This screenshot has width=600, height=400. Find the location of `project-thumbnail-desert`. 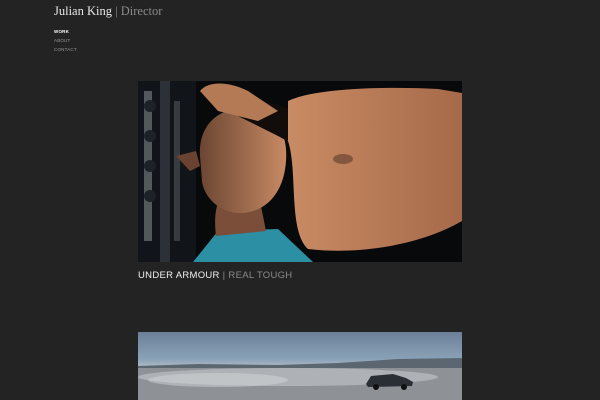

project-thumbnail-desert is located at coordinates (300, 366).